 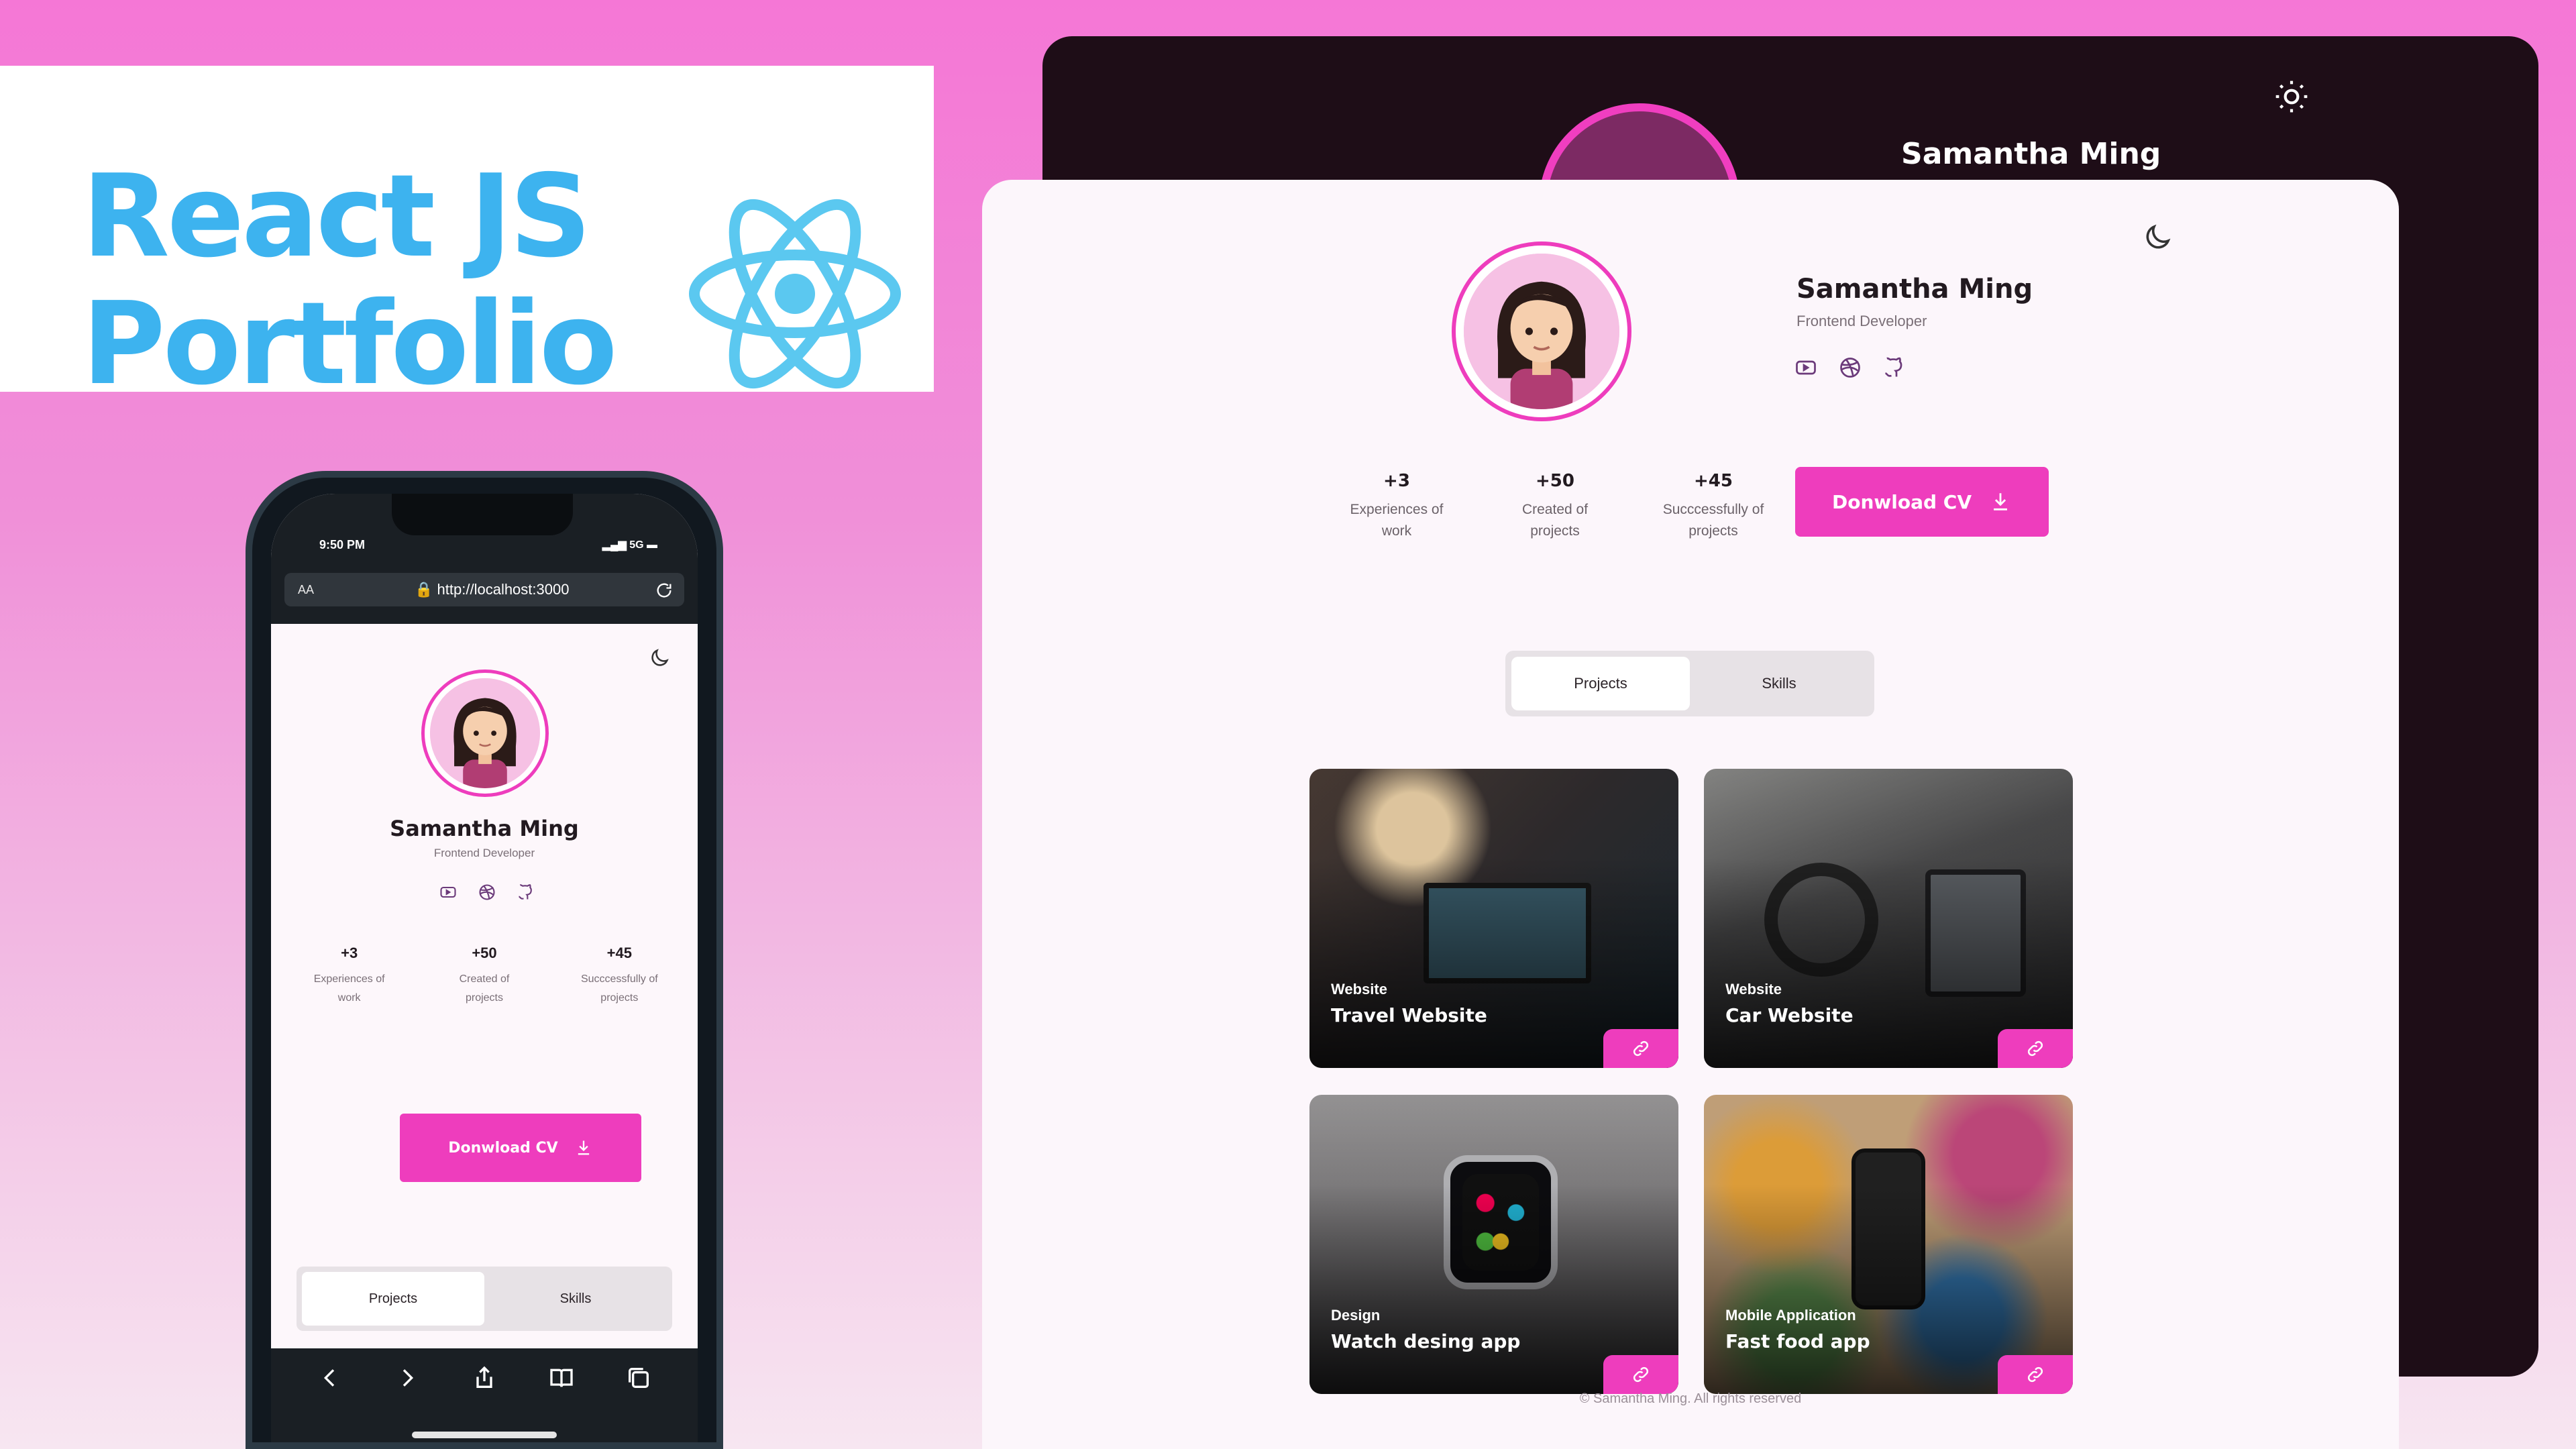 What do you see at coordinates (664, 590) in the screenshot?
I see `reload-icon` at bounding box center [664, 590].